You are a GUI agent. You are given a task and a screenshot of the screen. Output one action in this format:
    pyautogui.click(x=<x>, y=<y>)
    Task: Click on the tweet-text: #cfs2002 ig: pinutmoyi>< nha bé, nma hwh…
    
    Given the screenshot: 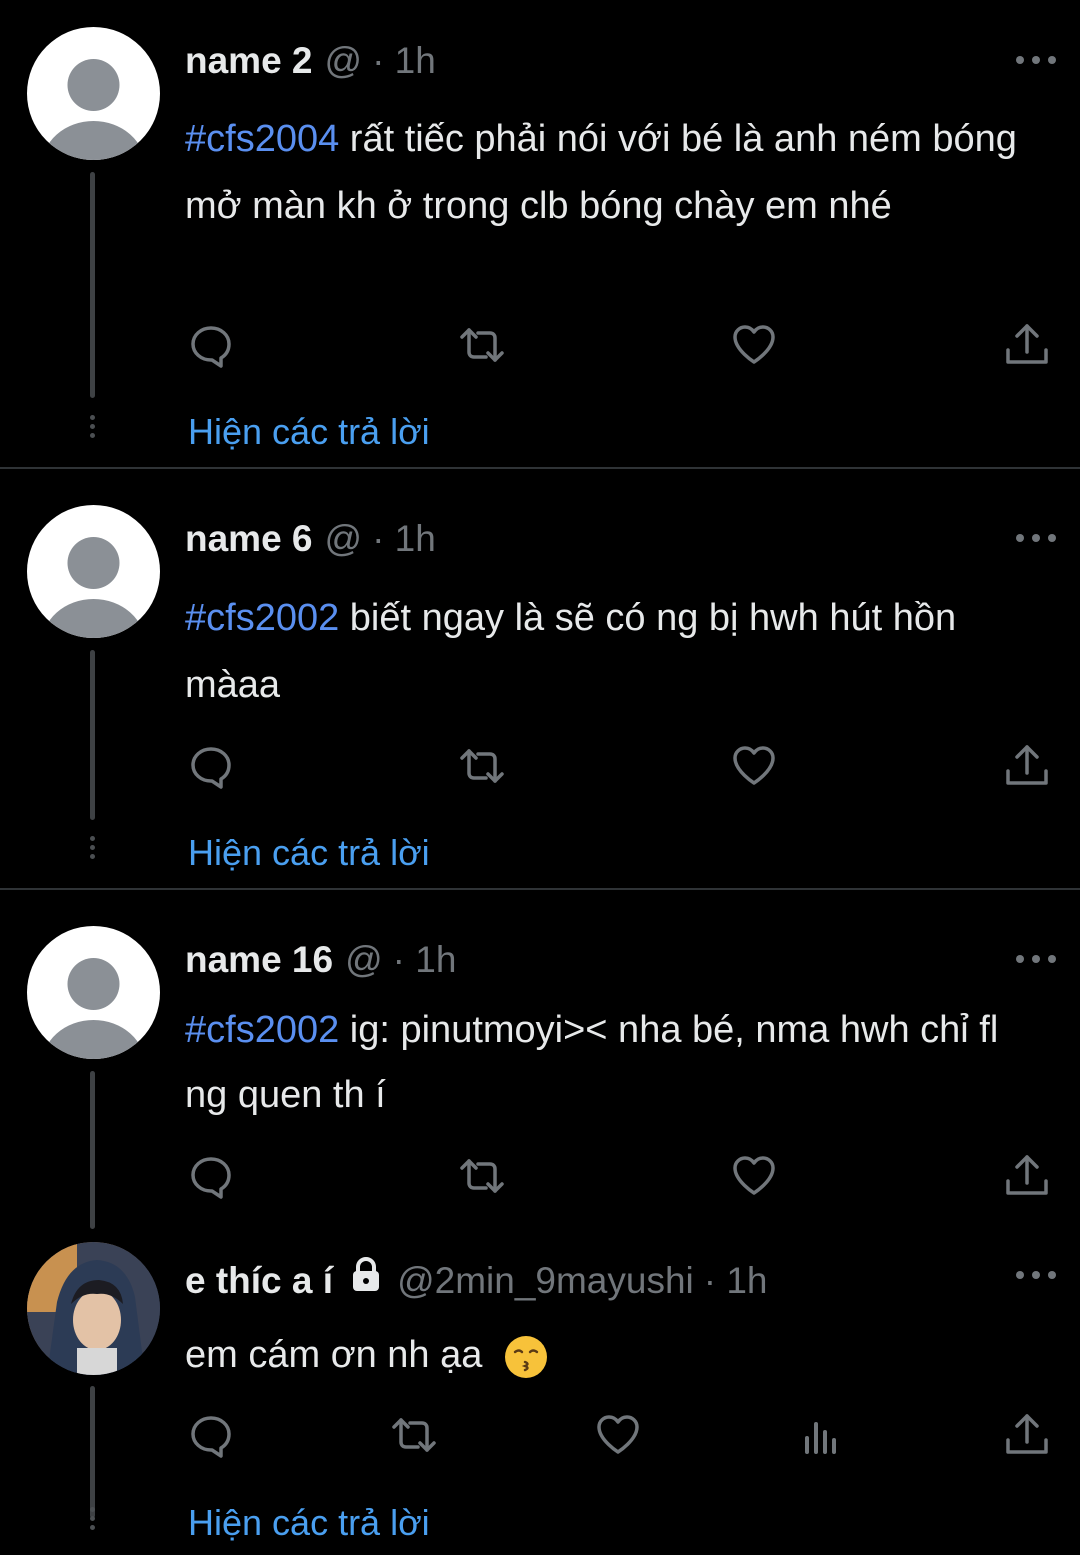 What is the action you would take?
    pyautogui.click(x=615, y=1063)
    